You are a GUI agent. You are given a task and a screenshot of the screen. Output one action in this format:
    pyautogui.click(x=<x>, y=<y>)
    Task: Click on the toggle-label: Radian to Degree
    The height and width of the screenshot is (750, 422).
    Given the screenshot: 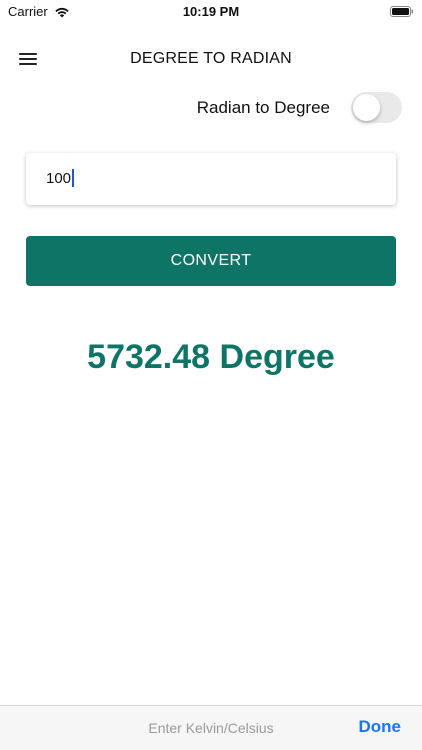 What is the action you would take?
    pyautogui.click(x=263, y=107)
    